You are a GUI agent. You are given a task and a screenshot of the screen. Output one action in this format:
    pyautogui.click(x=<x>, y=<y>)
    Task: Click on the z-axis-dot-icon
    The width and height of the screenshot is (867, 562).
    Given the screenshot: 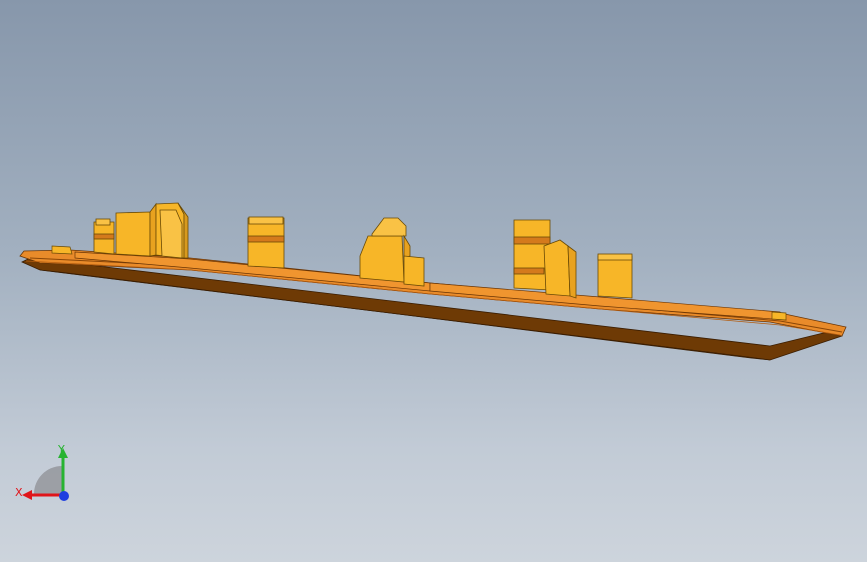 What is the action you would take?
    pyautogui.click(x=64, y=496)
    